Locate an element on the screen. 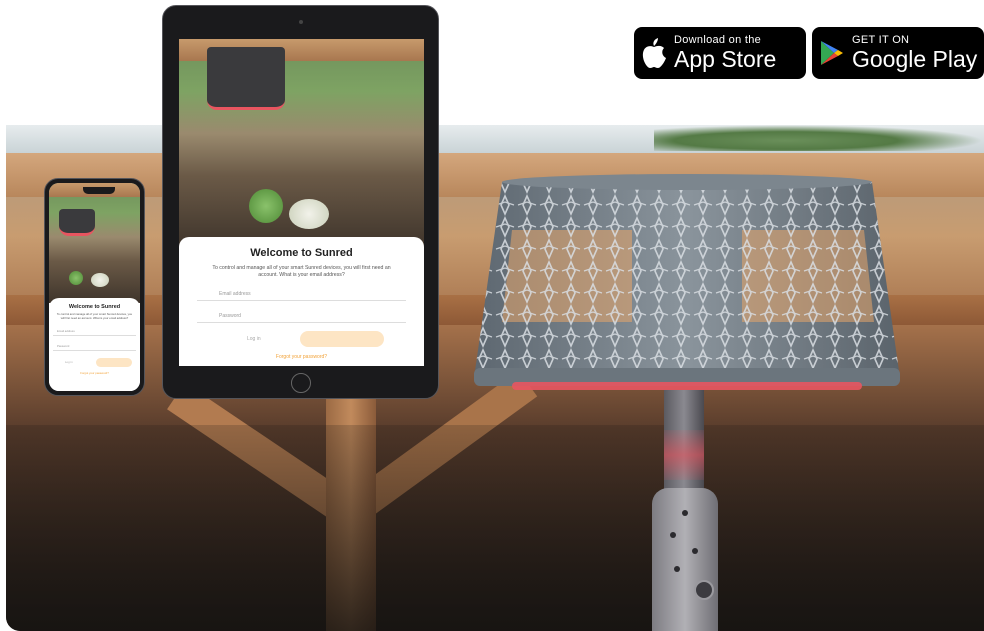 This screenshot has width=984, height=631. phone-notch is located at coordinates (99, 190).